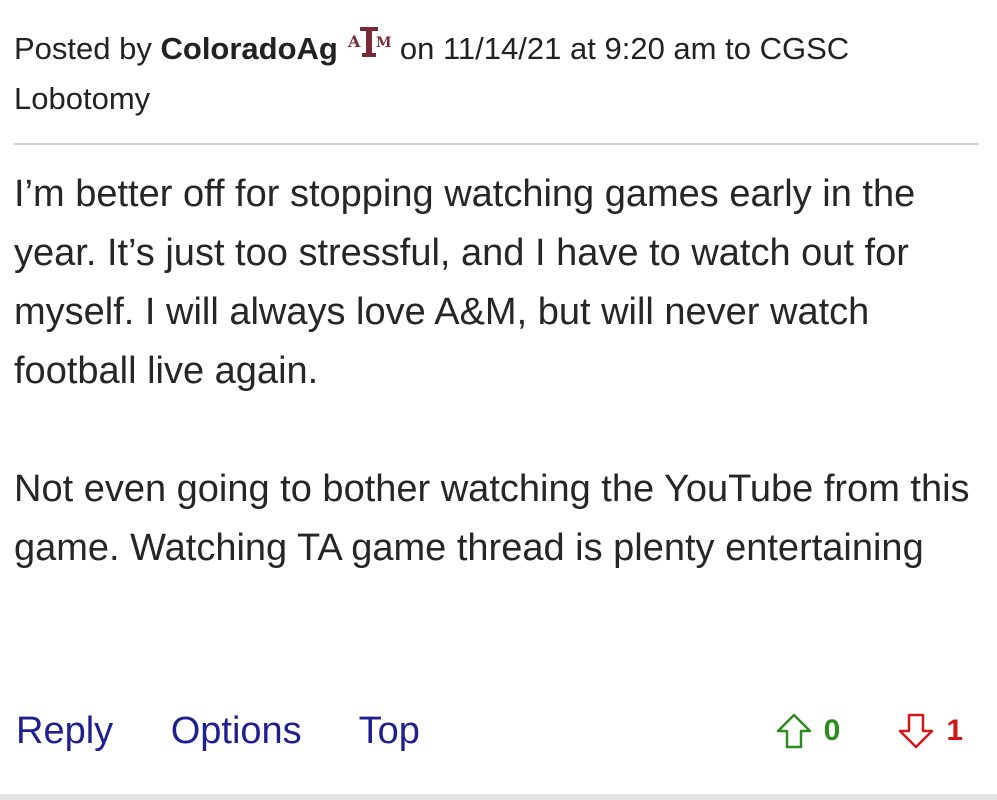  I want to click on svg-text: A, so click(354, 41).